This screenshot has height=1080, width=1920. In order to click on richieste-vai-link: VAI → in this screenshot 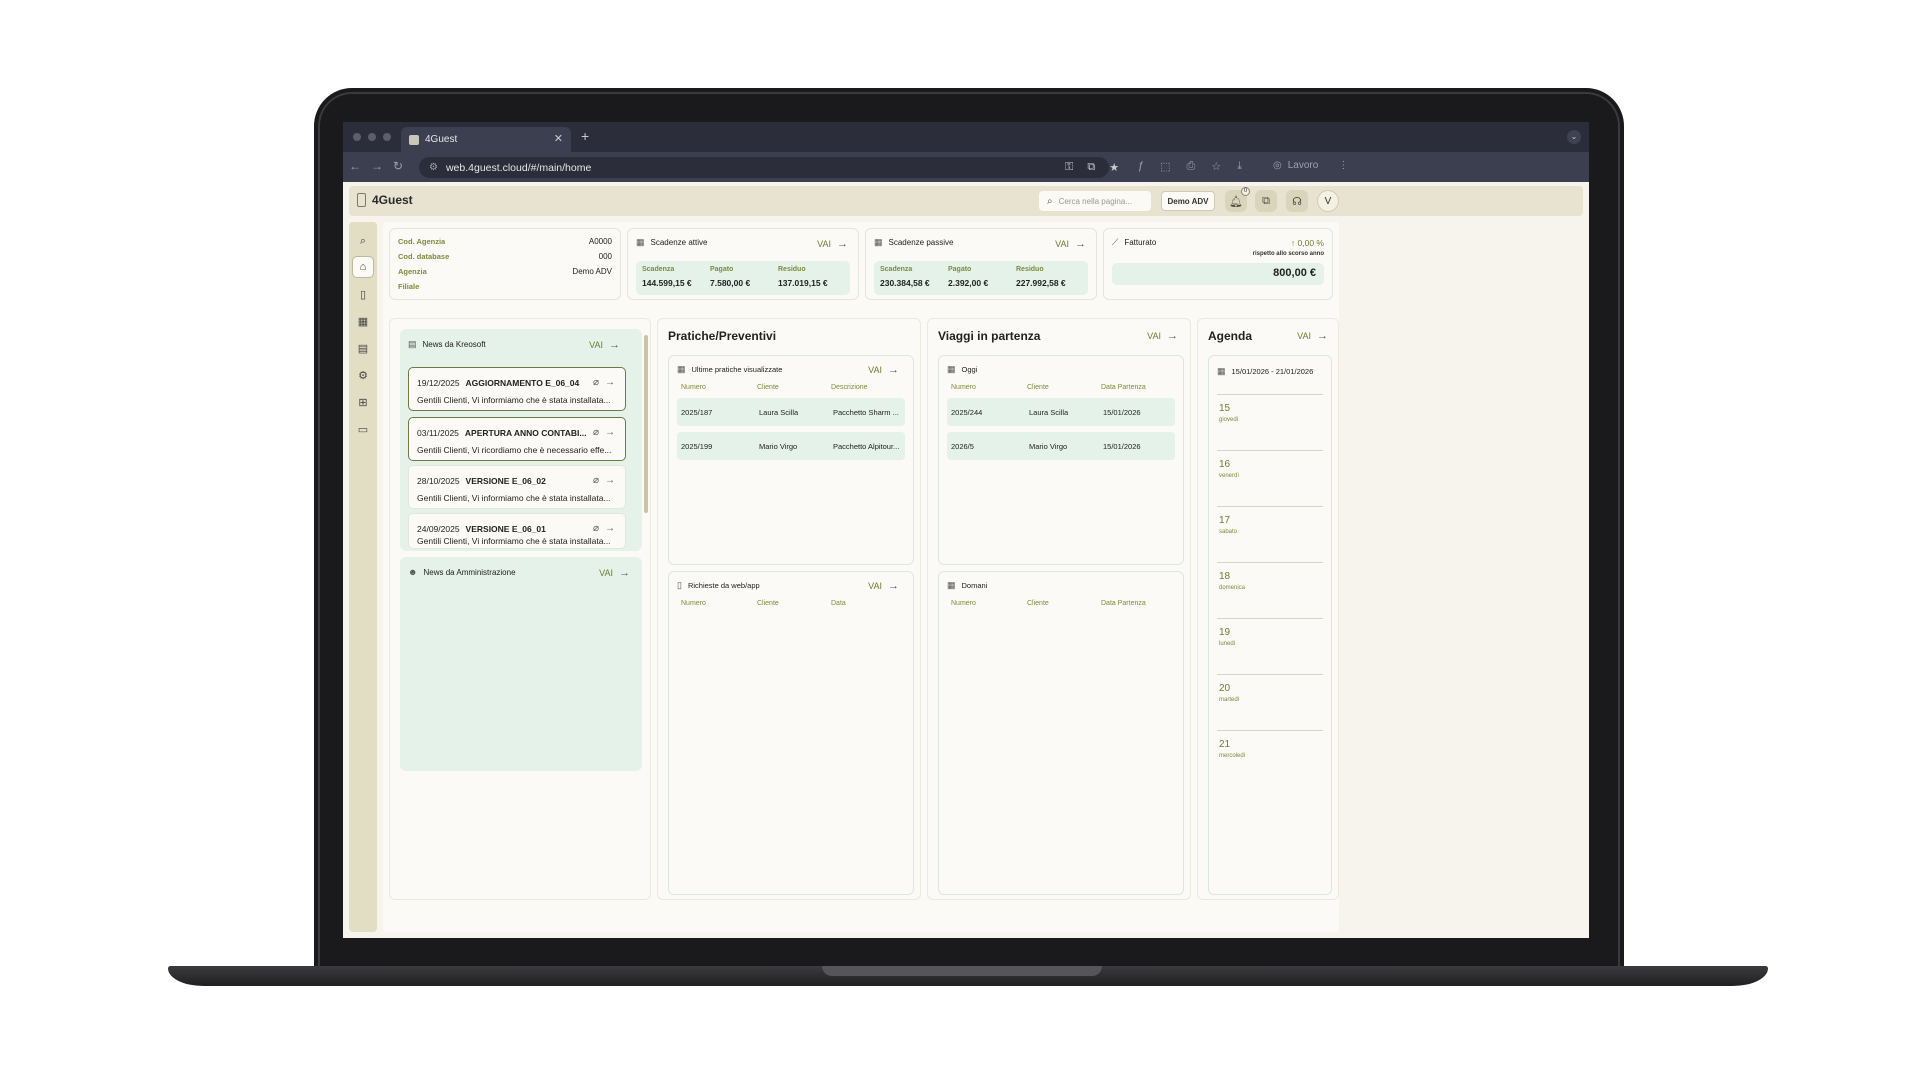, I will do `click(883, 586)`.